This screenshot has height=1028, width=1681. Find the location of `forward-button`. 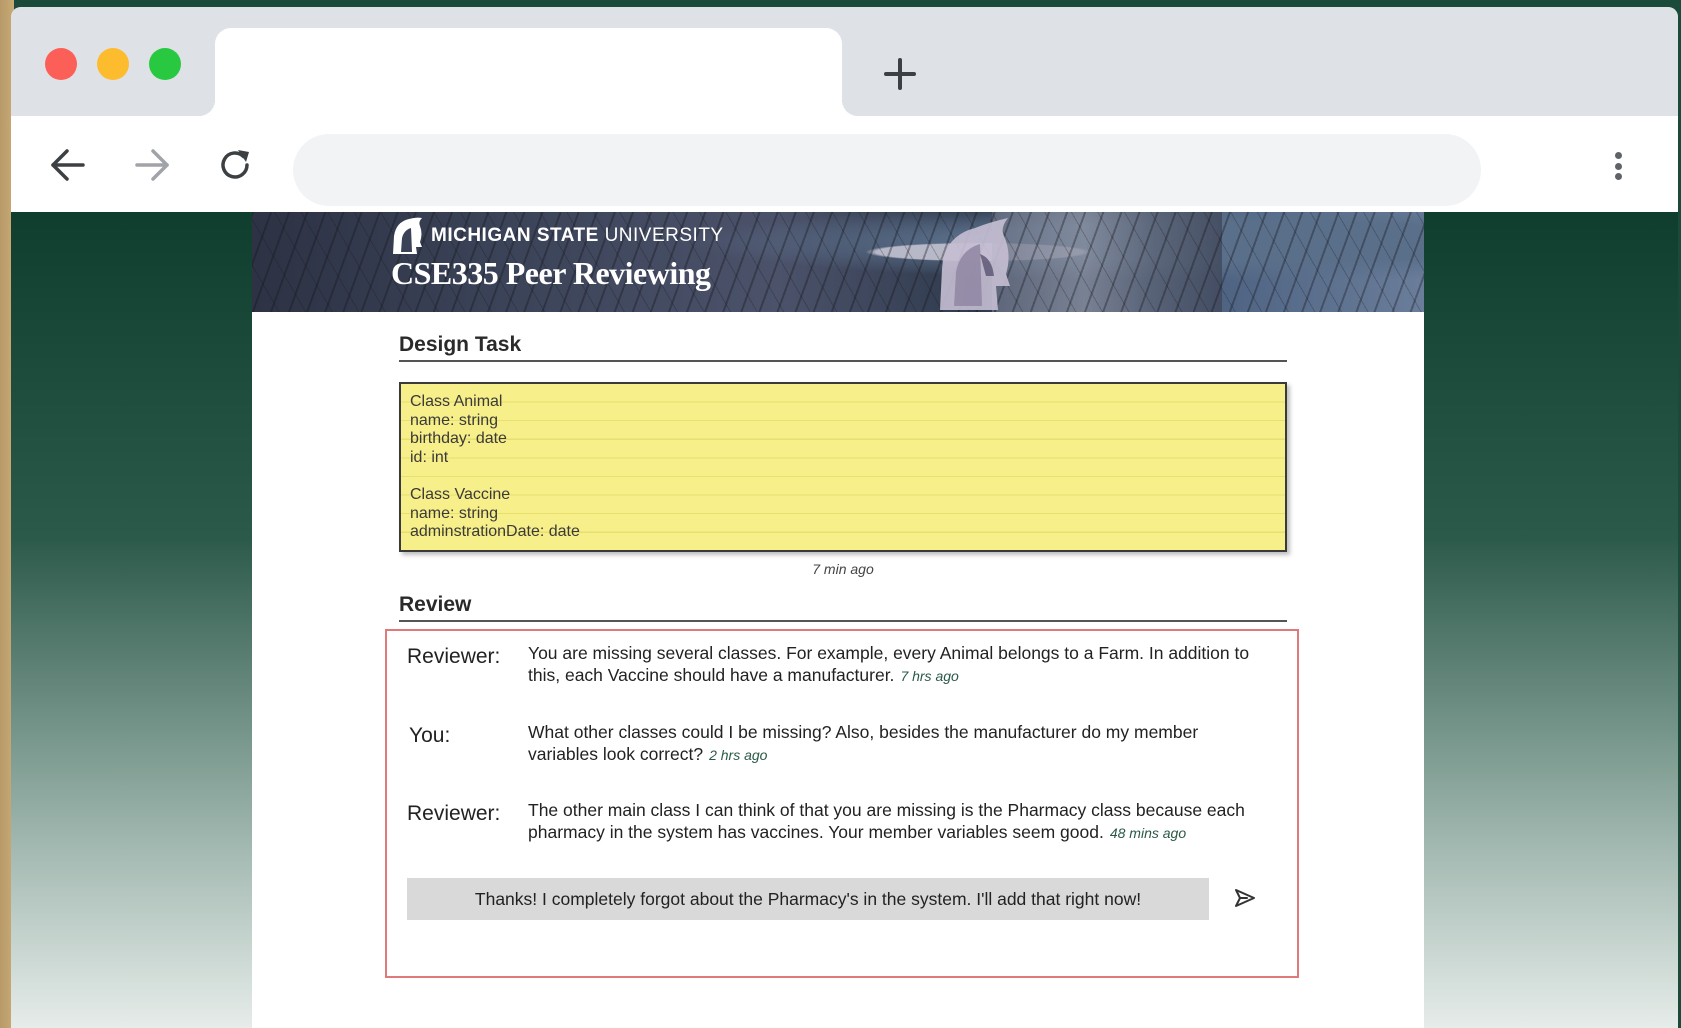

forward-button is located at coordinates (152, 165).